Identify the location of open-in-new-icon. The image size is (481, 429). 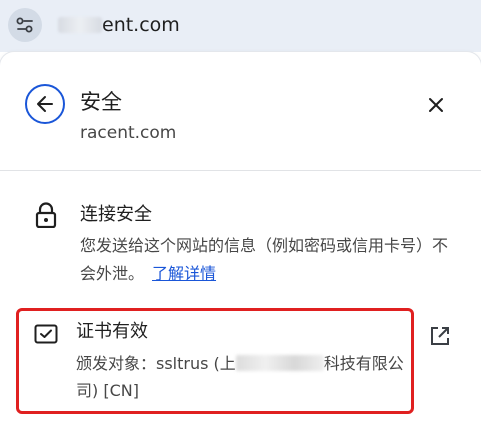
(440, 336).